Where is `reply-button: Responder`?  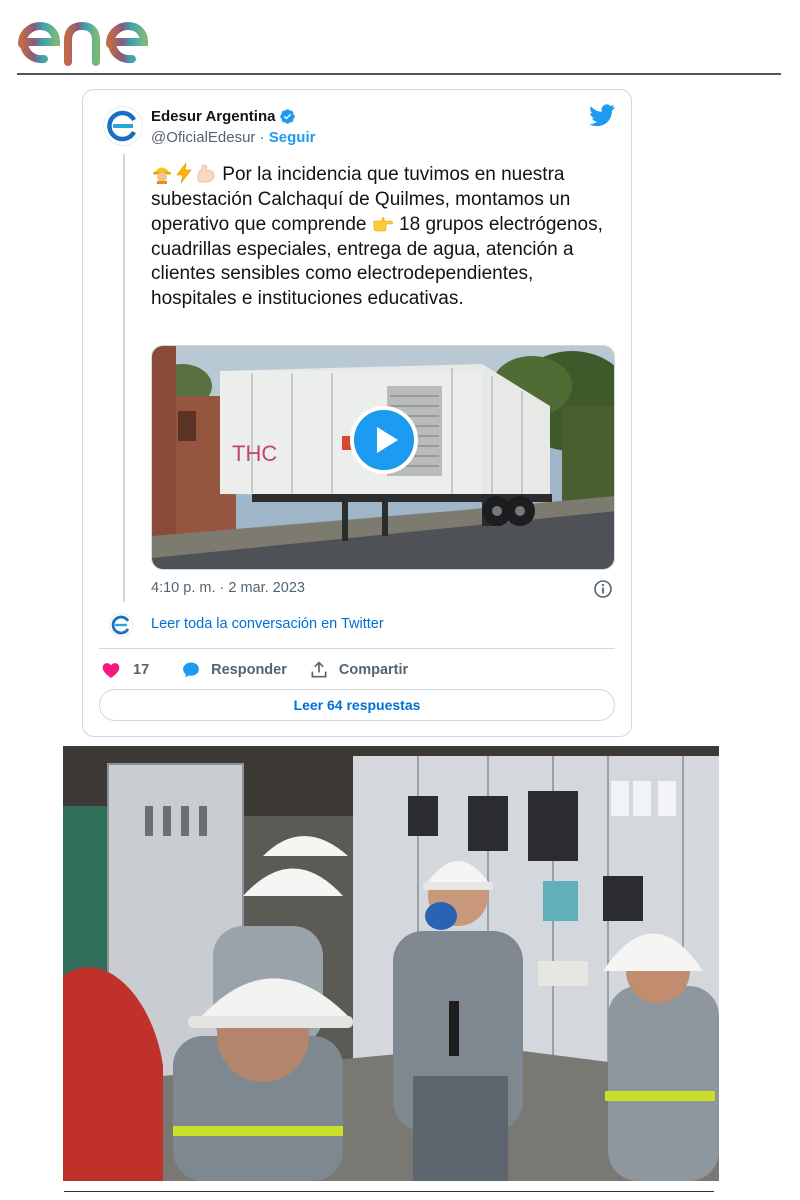 reply-button: Responder is located at coordinates (245, 670).